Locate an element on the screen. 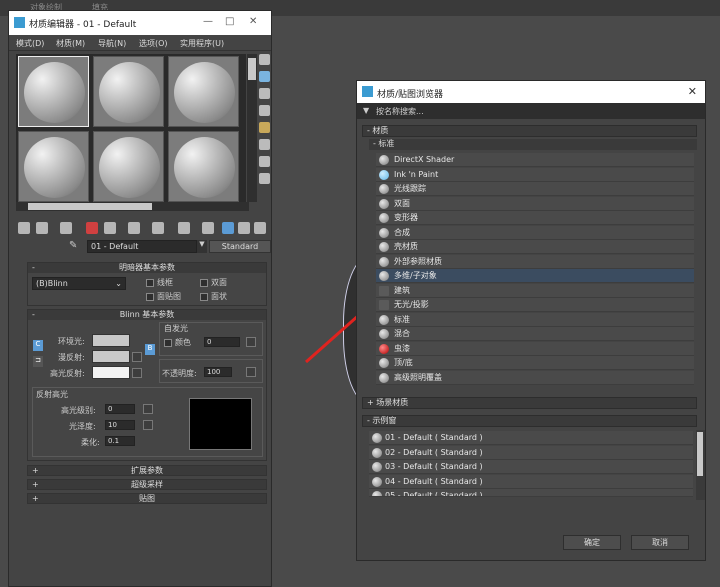 The image size is (720, 587). material-list-item: 外部参照材质 is located at coordinates (535, 261).